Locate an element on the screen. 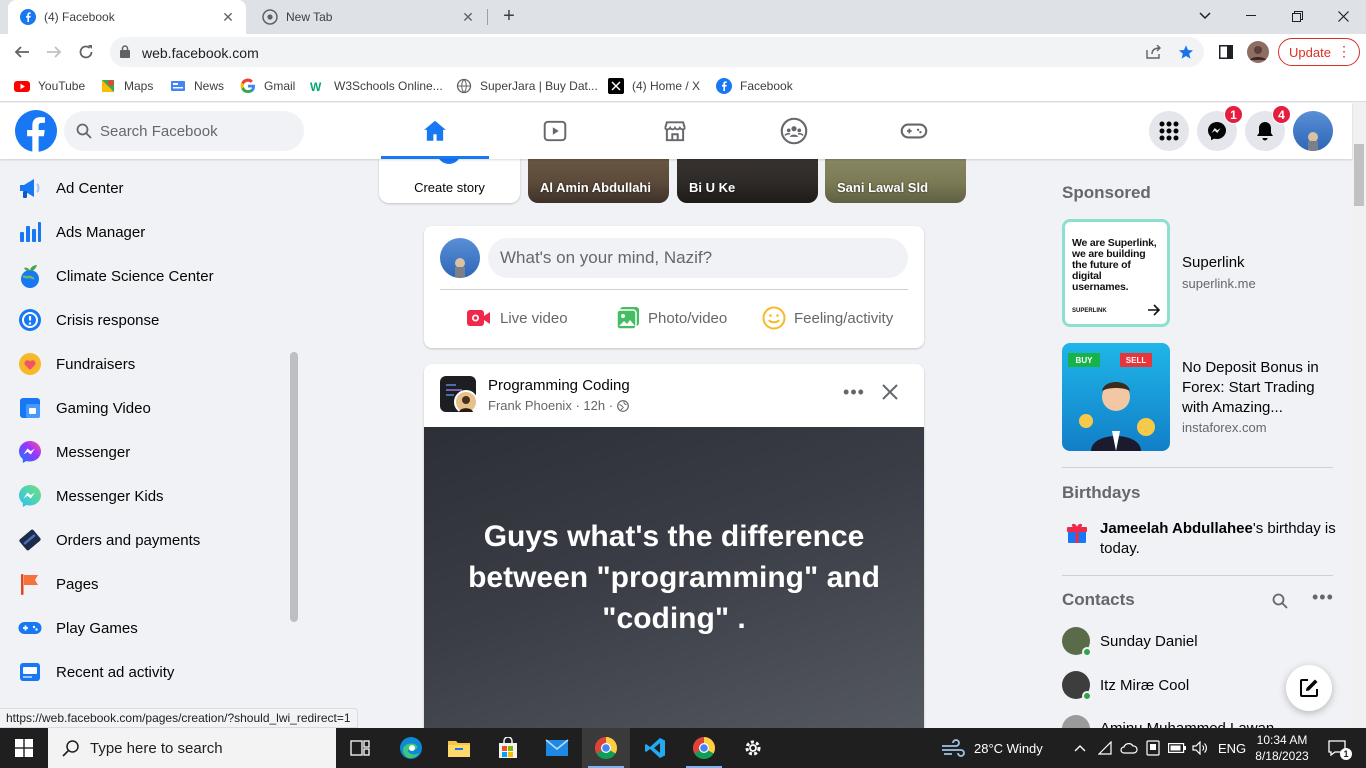 The image size is (1366, 768). input-language-indicator: ENG is located at coordinates (1232, 748).